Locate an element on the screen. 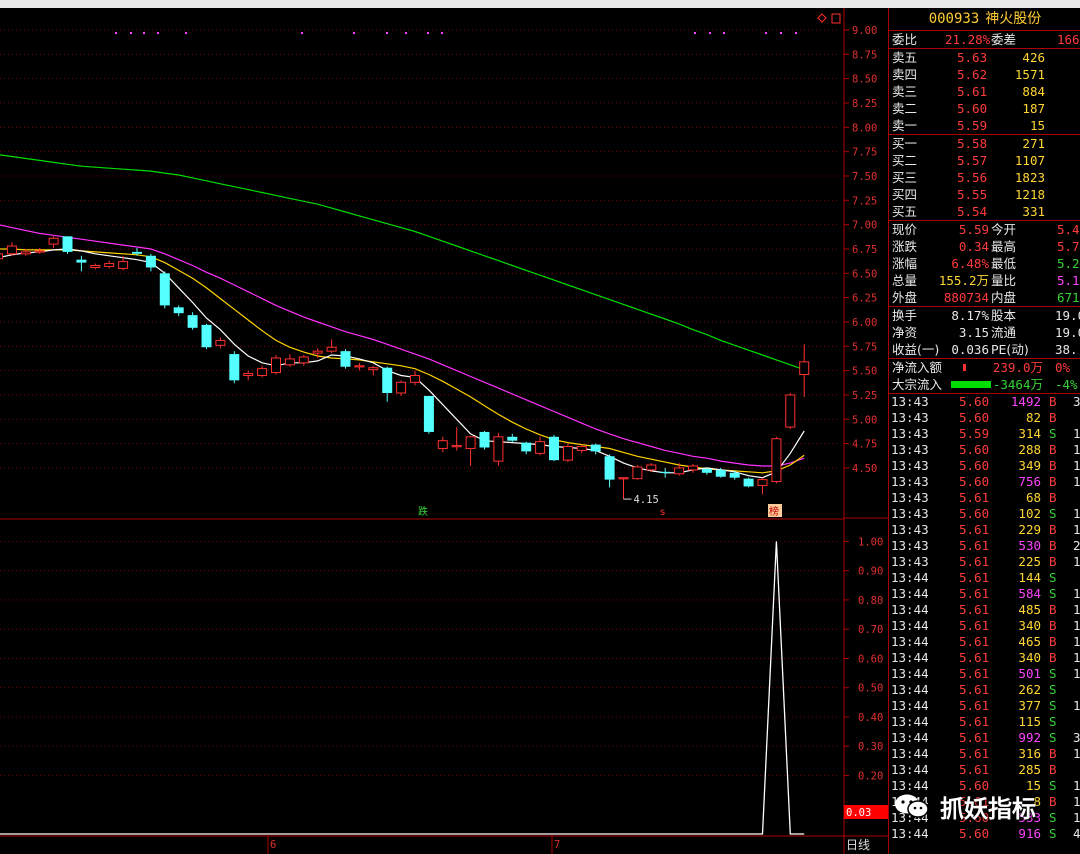  bids-row: 买二 5.57 1107 is located at coordinates (984, 160).